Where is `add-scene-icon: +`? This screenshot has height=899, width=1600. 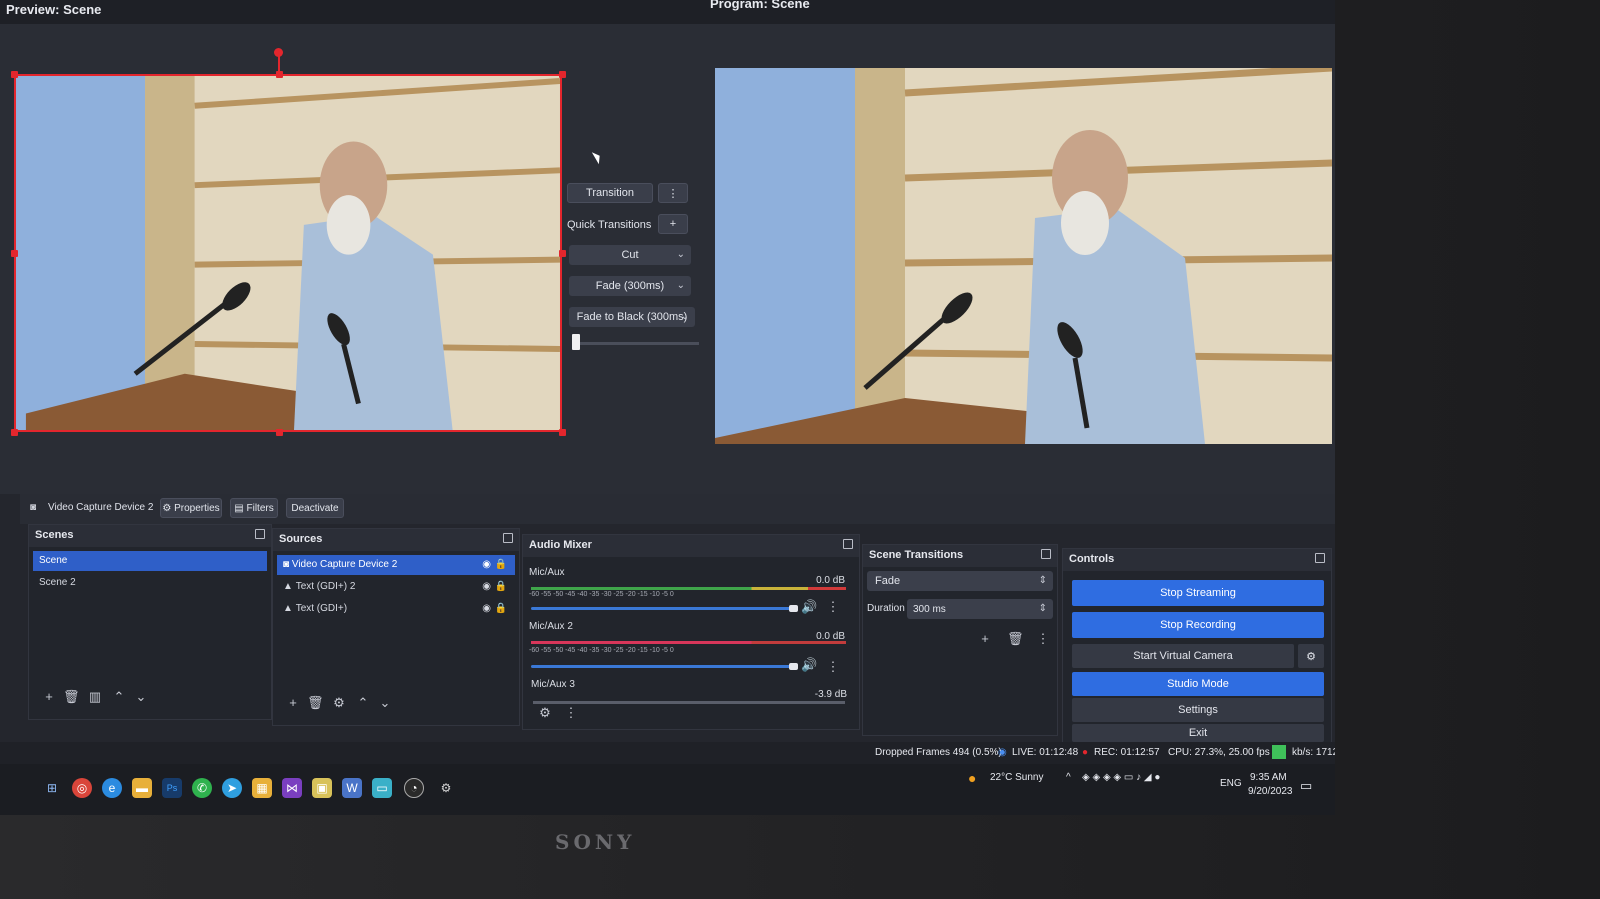 add-scene-icon: + is located at coordinates (49, 697).